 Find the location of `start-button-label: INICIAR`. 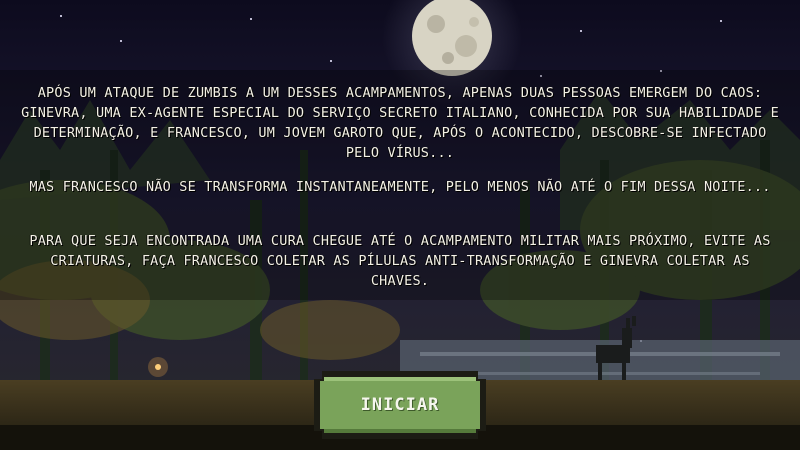

start-button-label: INICIAR is located at coordinates (400, 405).